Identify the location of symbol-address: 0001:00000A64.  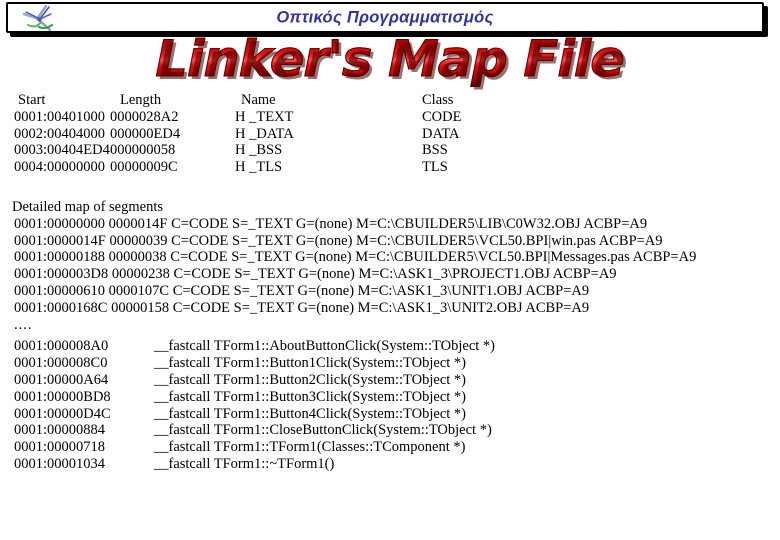
(61, 379).